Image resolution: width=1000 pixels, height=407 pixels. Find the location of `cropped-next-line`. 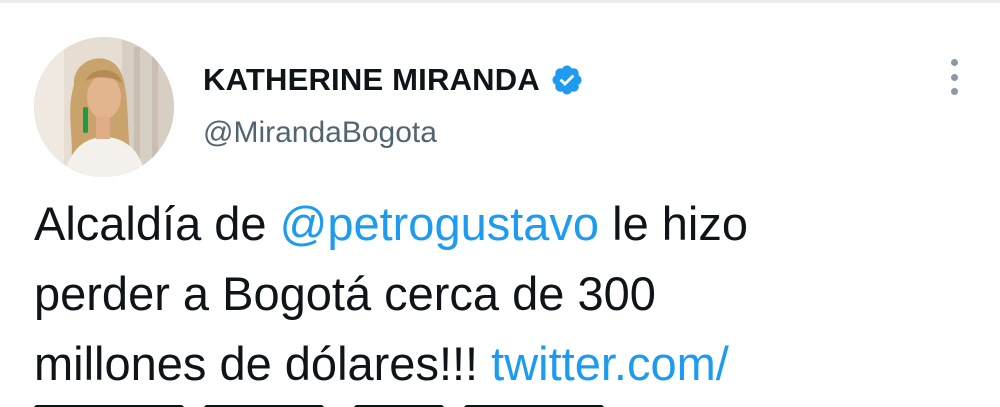

cropped-next-line is located at coordinates (484, 405).